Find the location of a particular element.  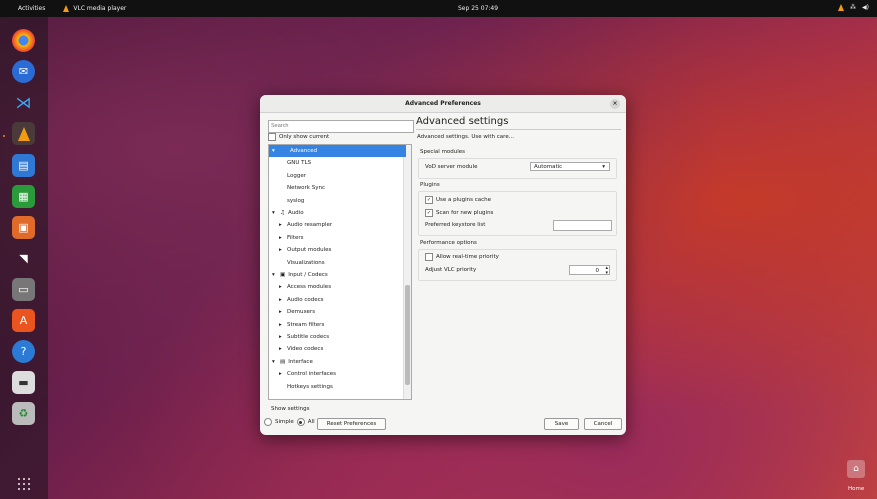

keystore-label: Preferred keystore list is located at coordinates (455, 225).